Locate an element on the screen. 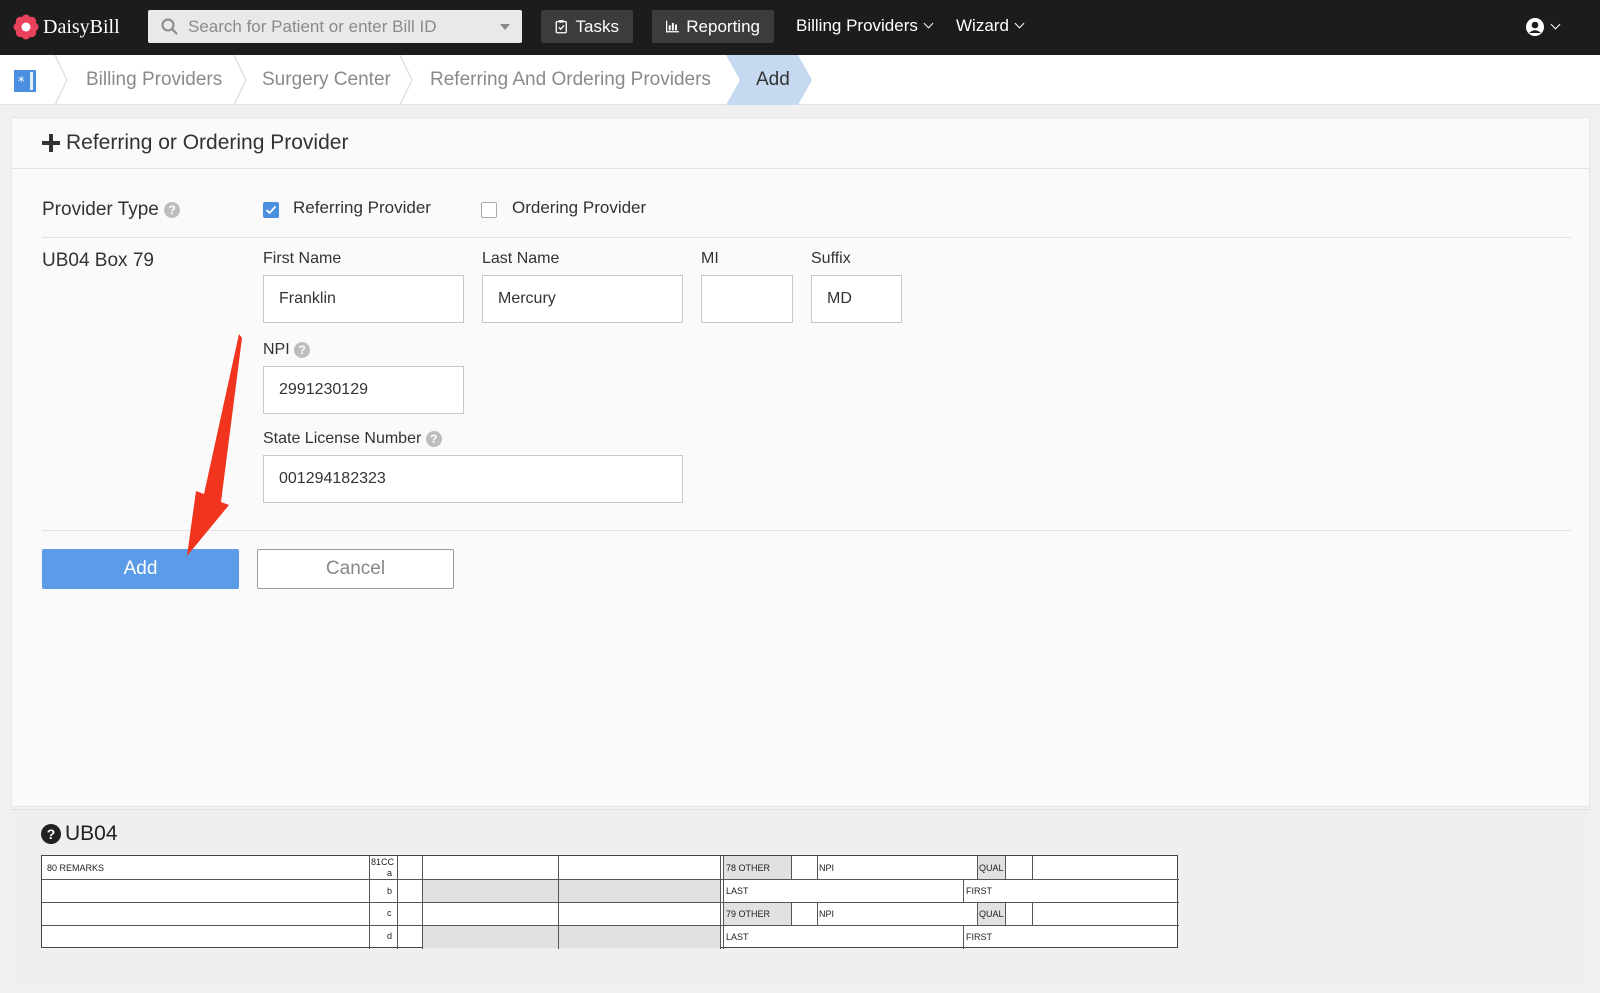  npi-label: NPI ? is located at coordinates (287, 350).